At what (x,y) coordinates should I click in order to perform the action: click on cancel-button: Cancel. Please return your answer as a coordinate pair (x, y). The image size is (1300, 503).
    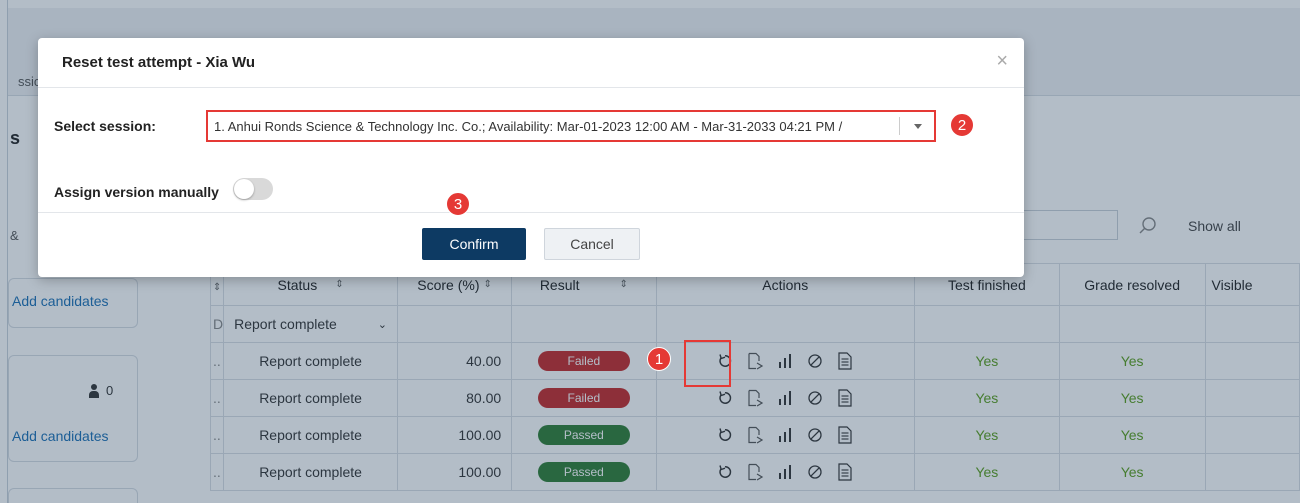
    Looking at the image, I should click on (592, 244).